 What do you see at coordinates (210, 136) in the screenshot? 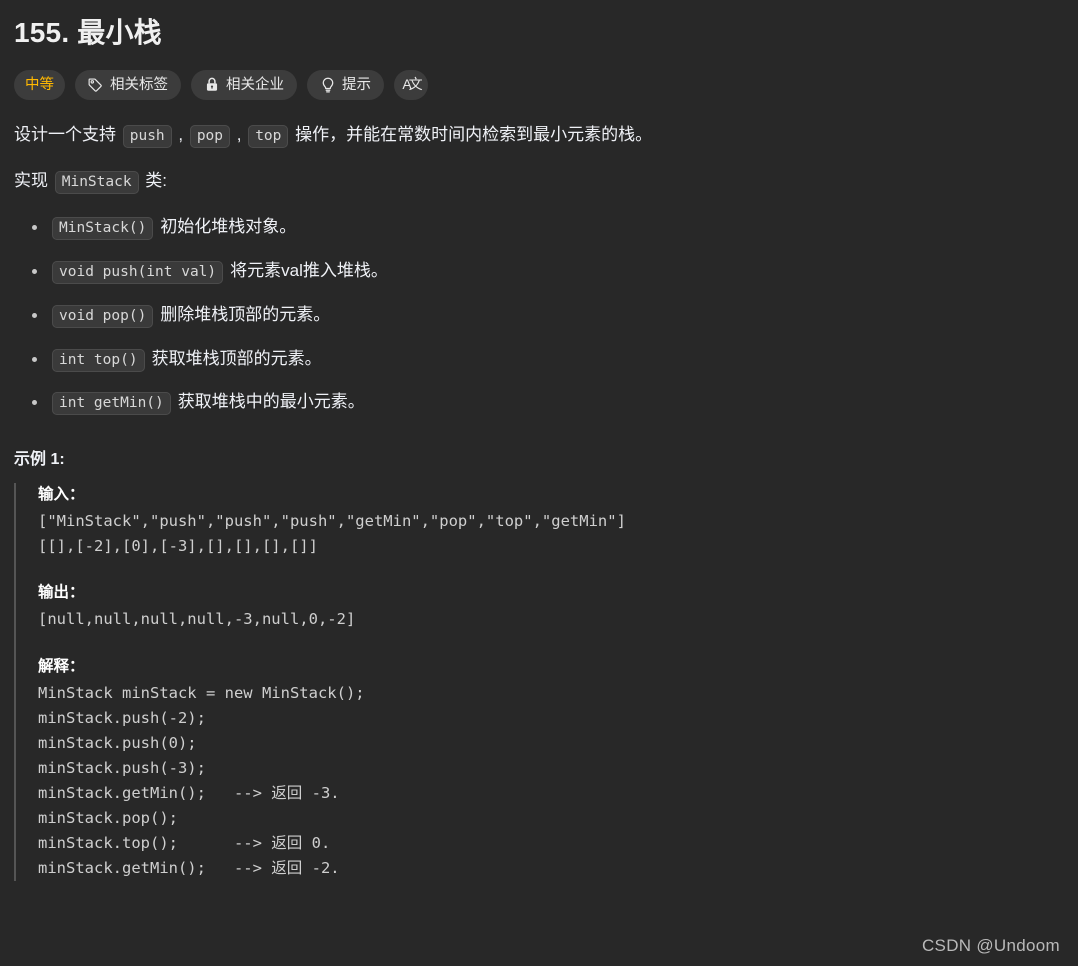
I see `inline-code-pop: pop` at bounding box center [210, 136].